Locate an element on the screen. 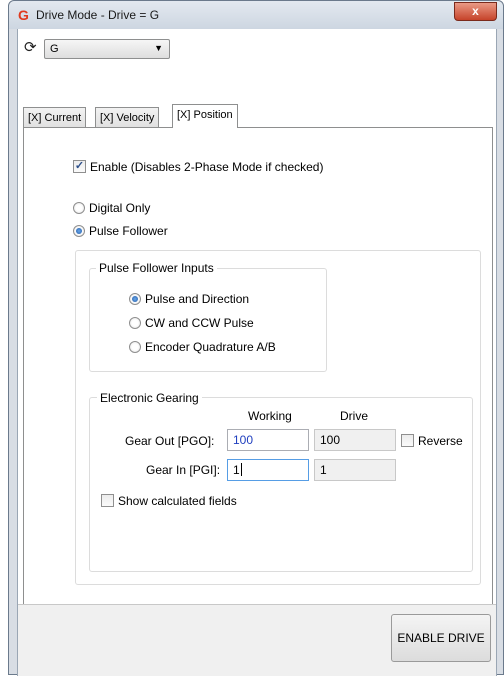 The image size is (504, 676). title-bar: G Drive Mode - Drive = G x is located at coordinates (256, 15).